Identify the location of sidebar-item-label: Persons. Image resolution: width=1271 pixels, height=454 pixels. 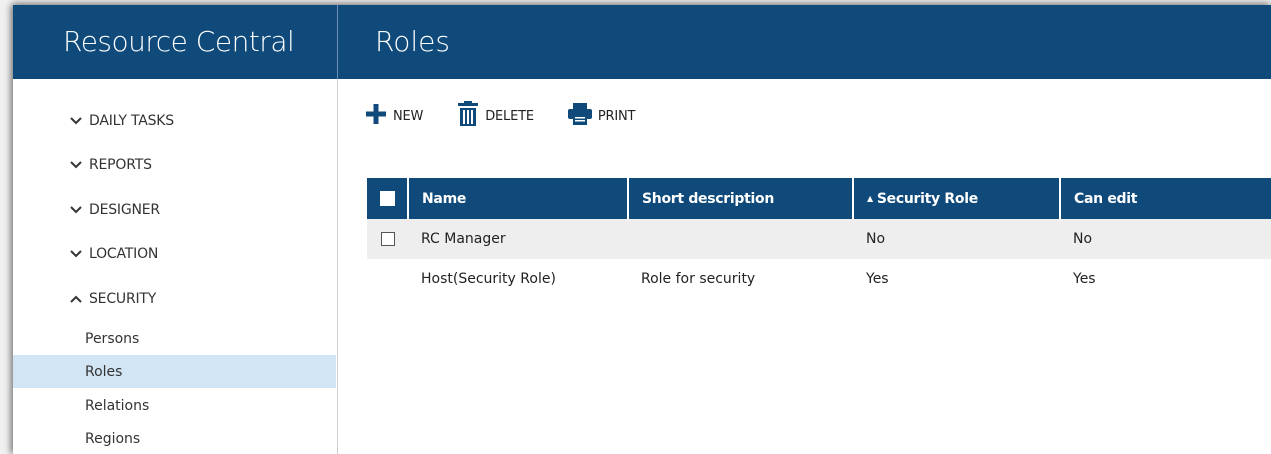
(112, 338).